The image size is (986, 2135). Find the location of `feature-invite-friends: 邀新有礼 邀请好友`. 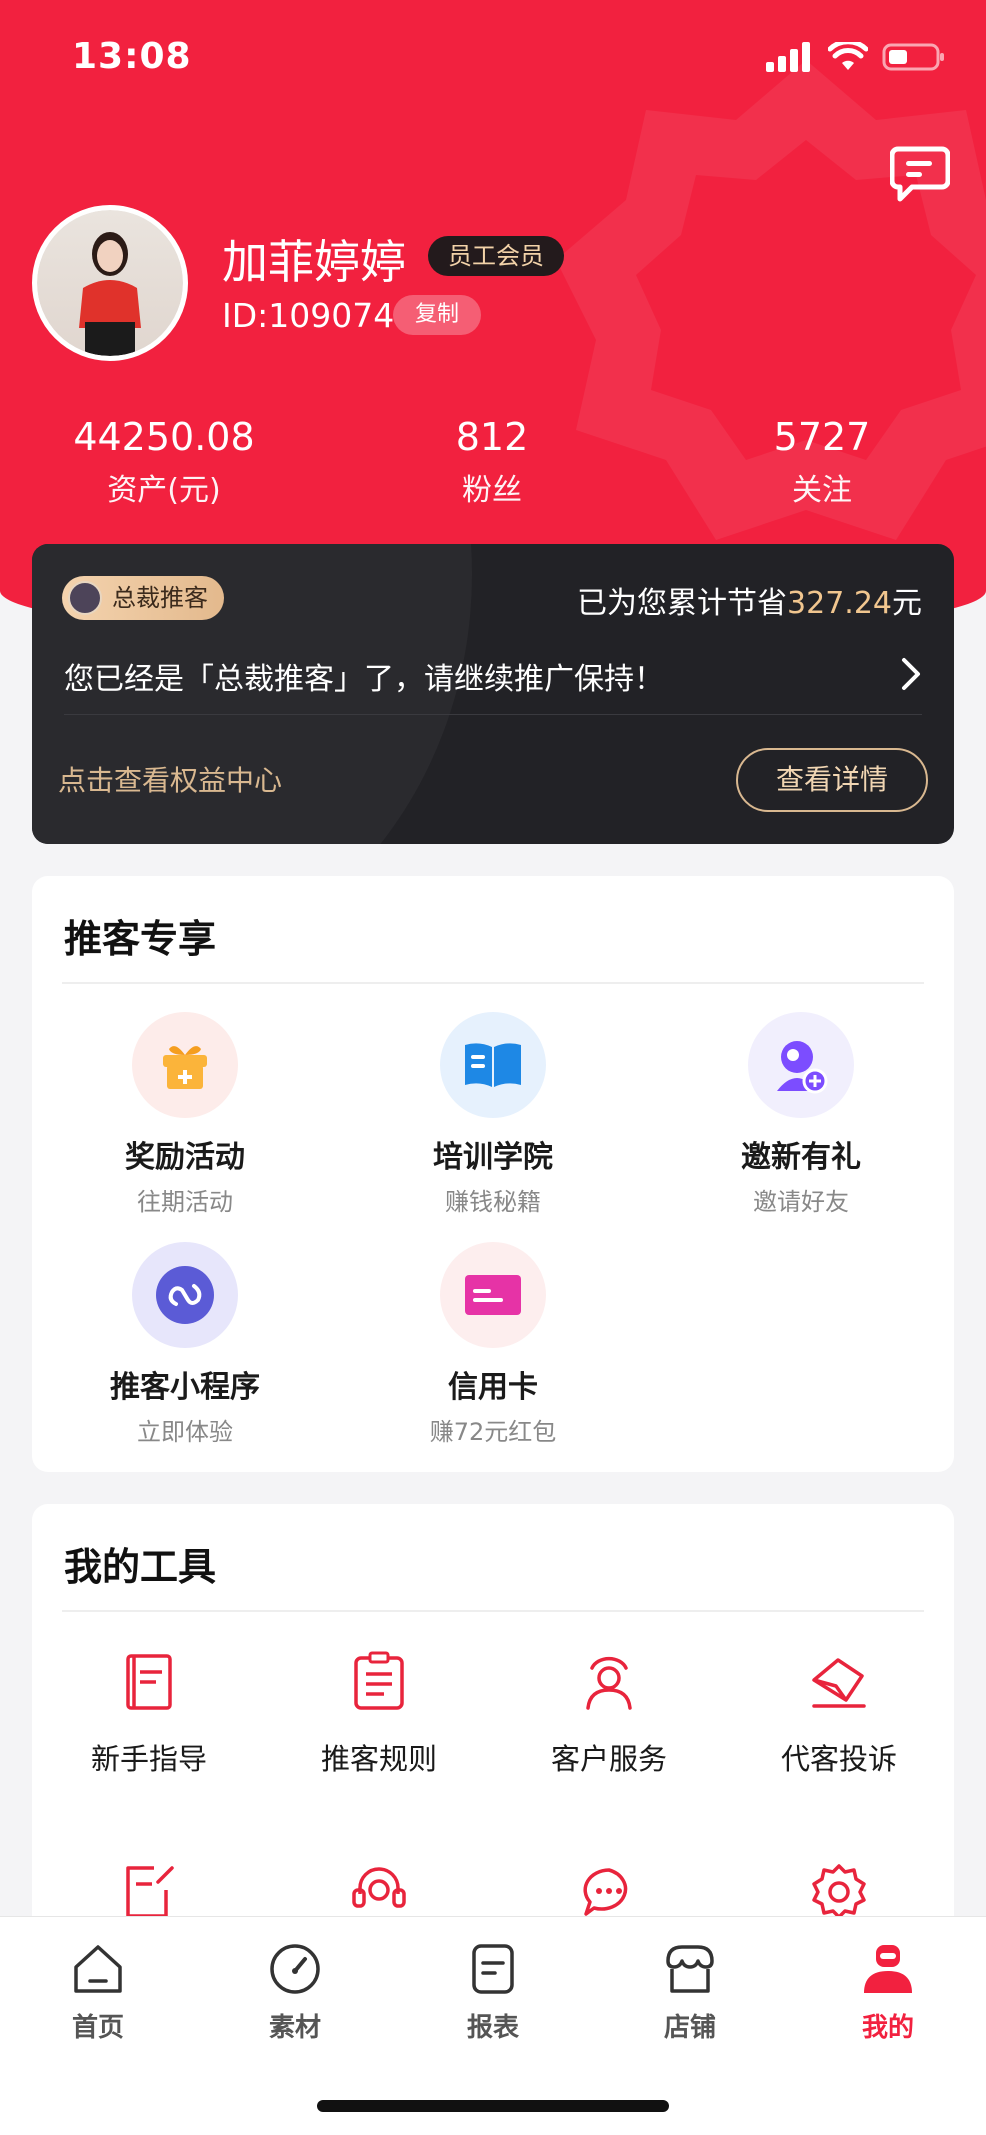

feature-invite-friends: 邀新有礼 邀请好友 is located at coordinates (801, 1114).